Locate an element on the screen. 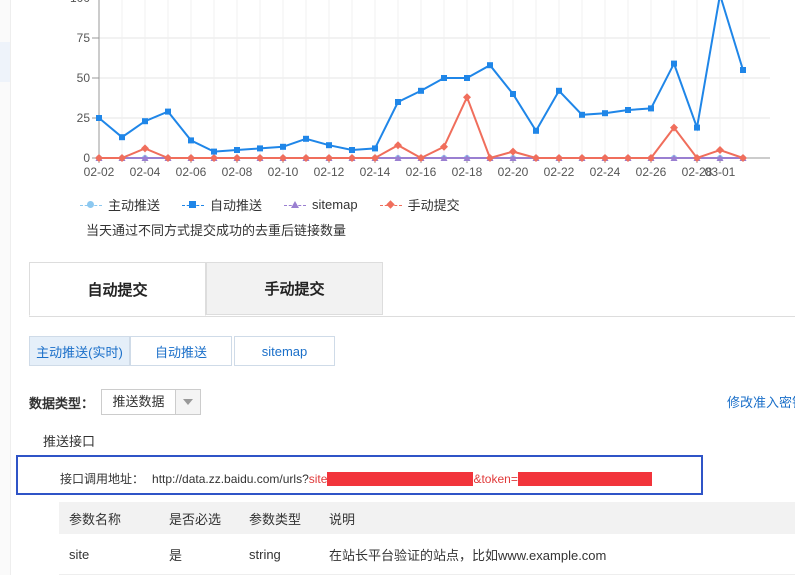 The height and width of the screenshot is (575, 795). header-required: 是否必选 is located at coordinates (195, 519).